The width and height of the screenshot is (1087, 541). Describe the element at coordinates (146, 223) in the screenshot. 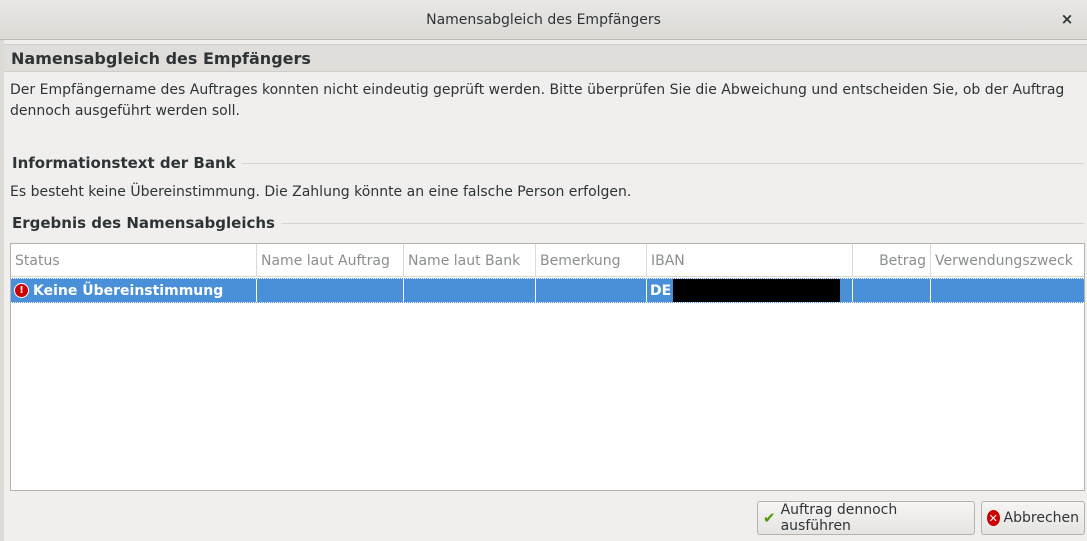

I see `result-heading: Ergebnis des Namensabgleichs` at that location.